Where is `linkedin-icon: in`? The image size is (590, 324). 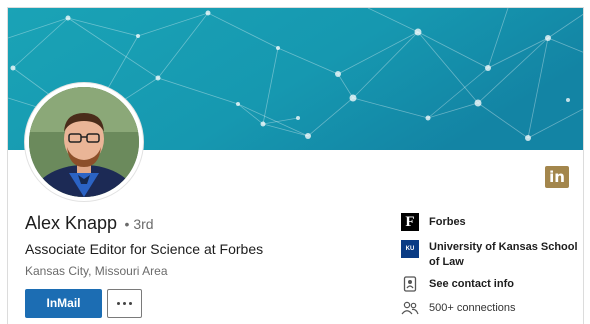 linkedin-icon: in is located at coordinates (557, 177).